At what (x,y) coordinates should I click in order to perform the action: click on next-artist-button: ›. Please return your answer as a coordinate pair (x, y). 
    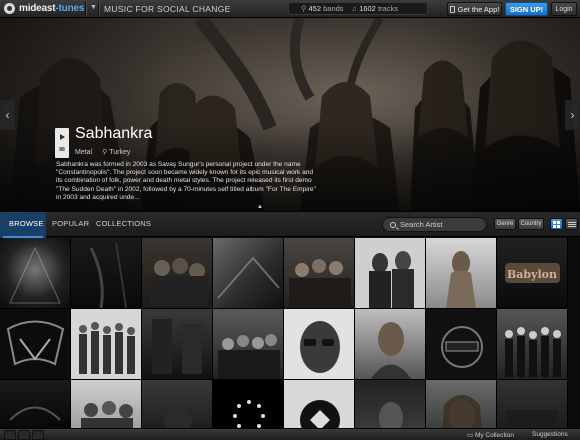
    Looking at the image, I should click on (572, 115).